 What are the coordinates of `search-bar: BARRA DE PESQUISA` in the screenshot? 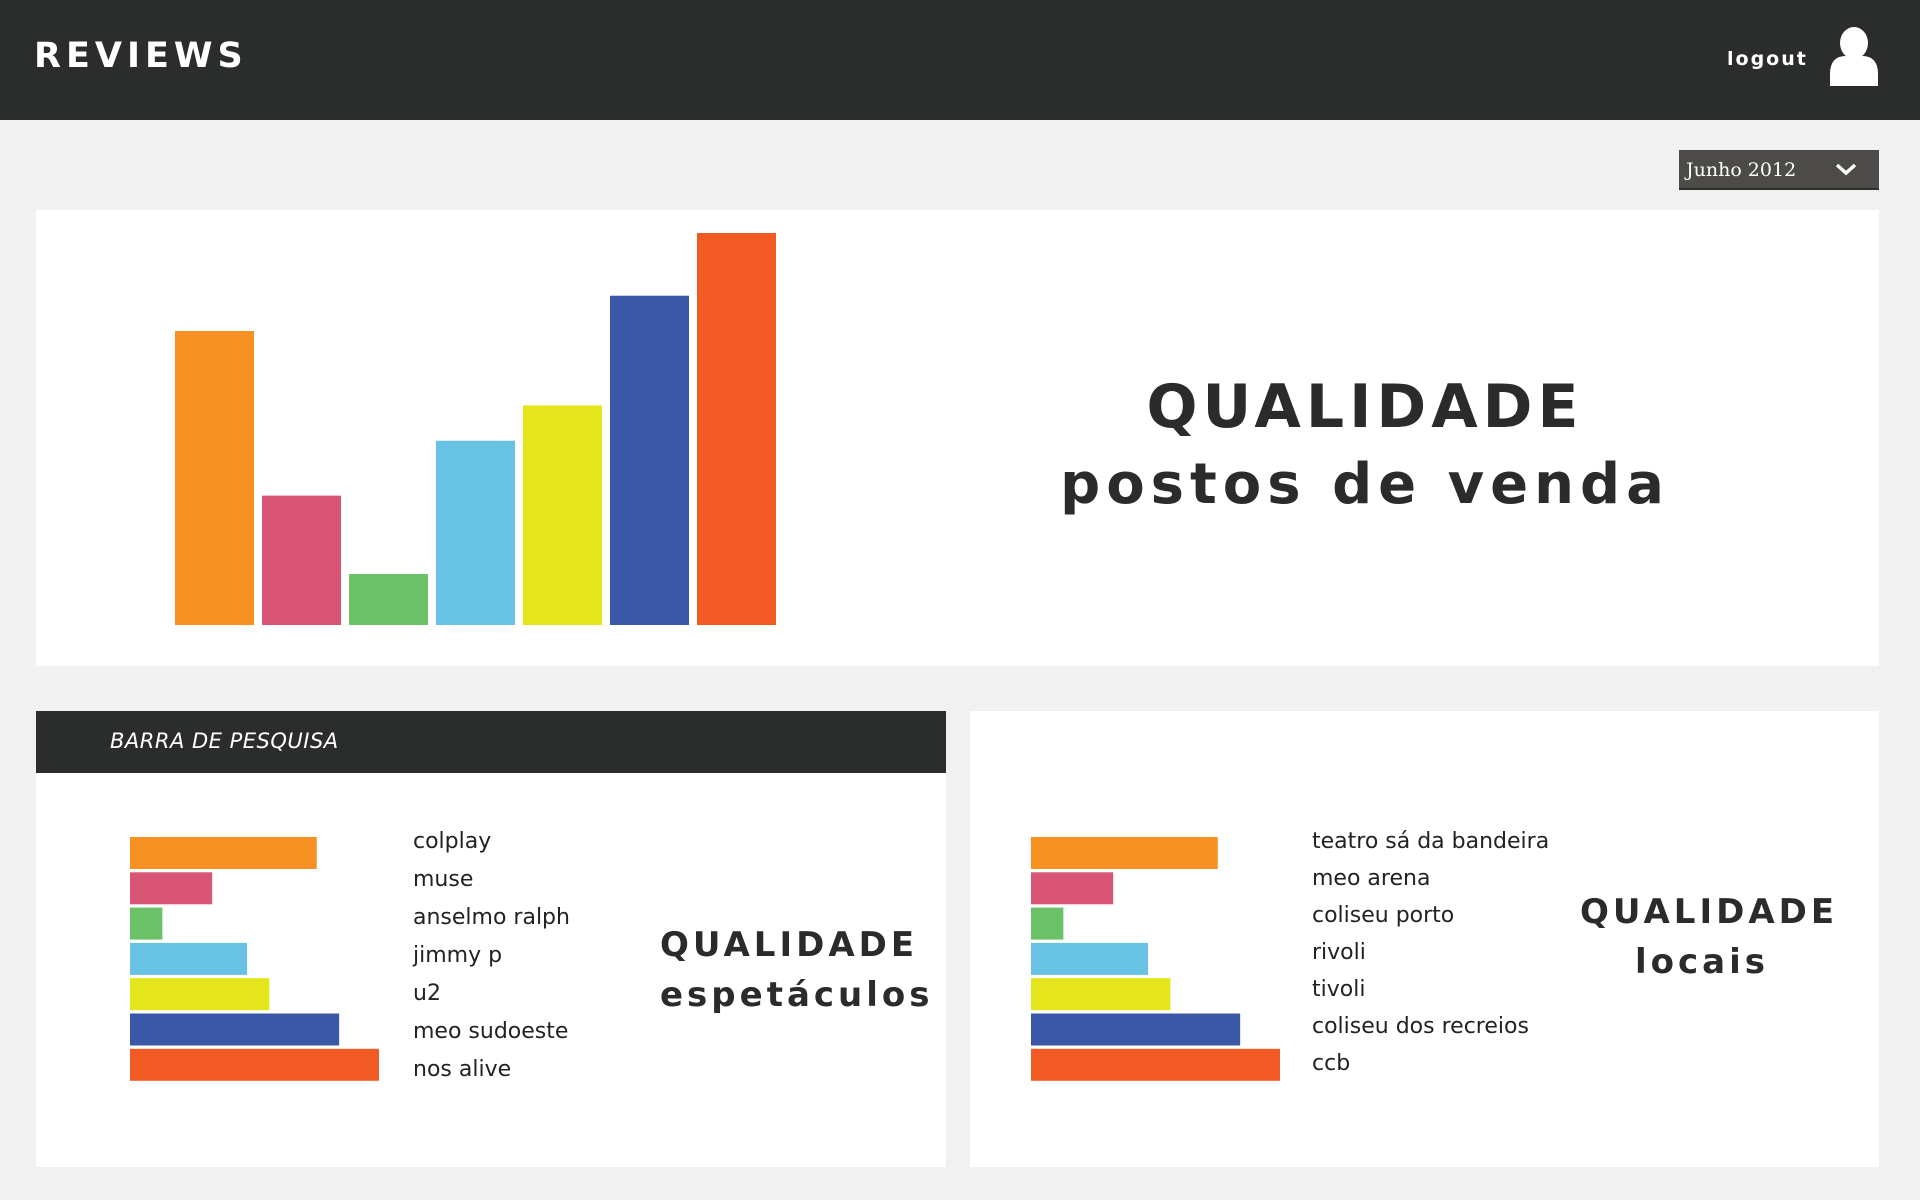 It's located at (491, 742).